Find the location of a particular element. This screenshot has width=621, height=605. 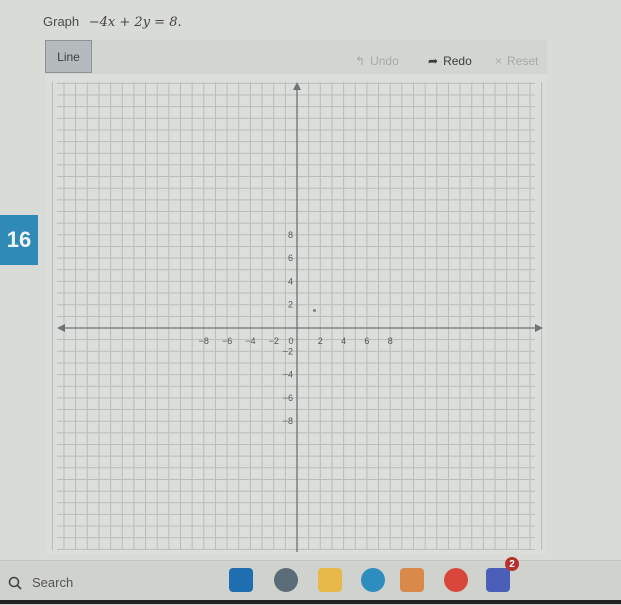

line-tool-button: Line is located at coordinates (68, 56).